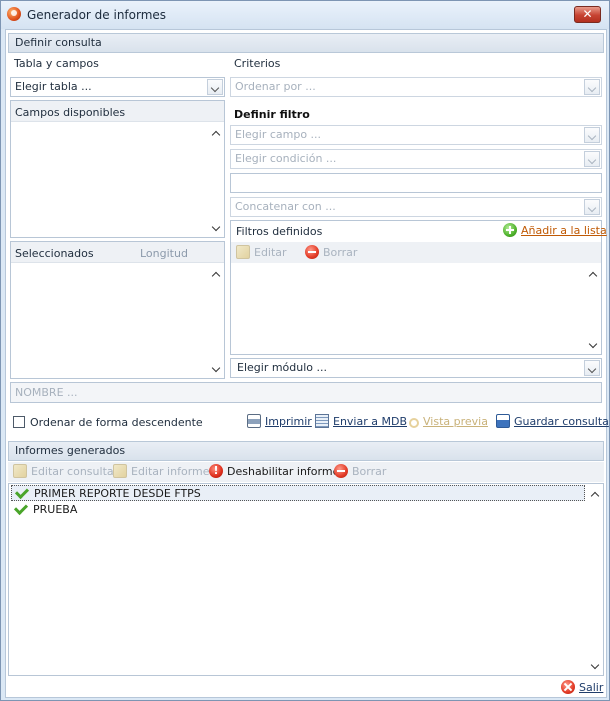 Image resolution: width=610 pixels, height=701 pixels. What do you see at coordinates (117, 310) in the screenshot?
I see `seleccionados-panel: Seleccionados Longitud` at bounding box center [117, 310].